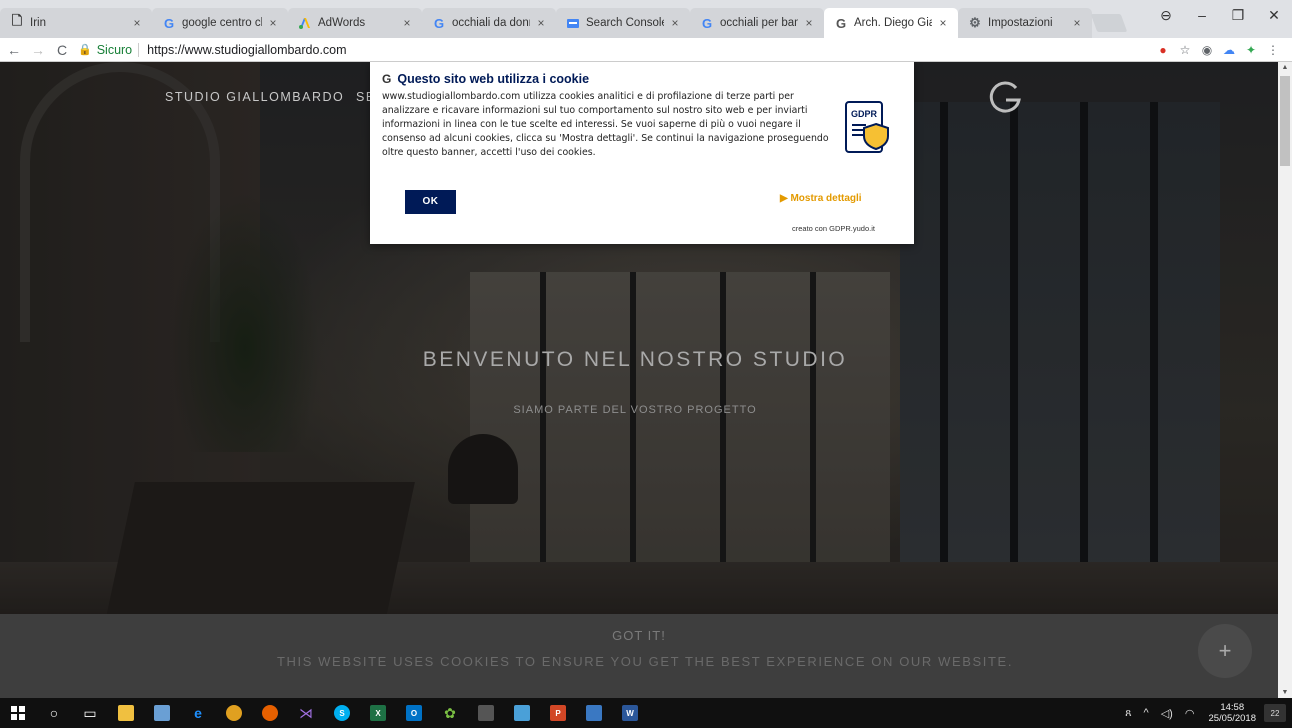  What do you see at coordinates (90, 713) in the screenshot?
I see `task-view-icon: ▭` at bounding box center [90, 713].